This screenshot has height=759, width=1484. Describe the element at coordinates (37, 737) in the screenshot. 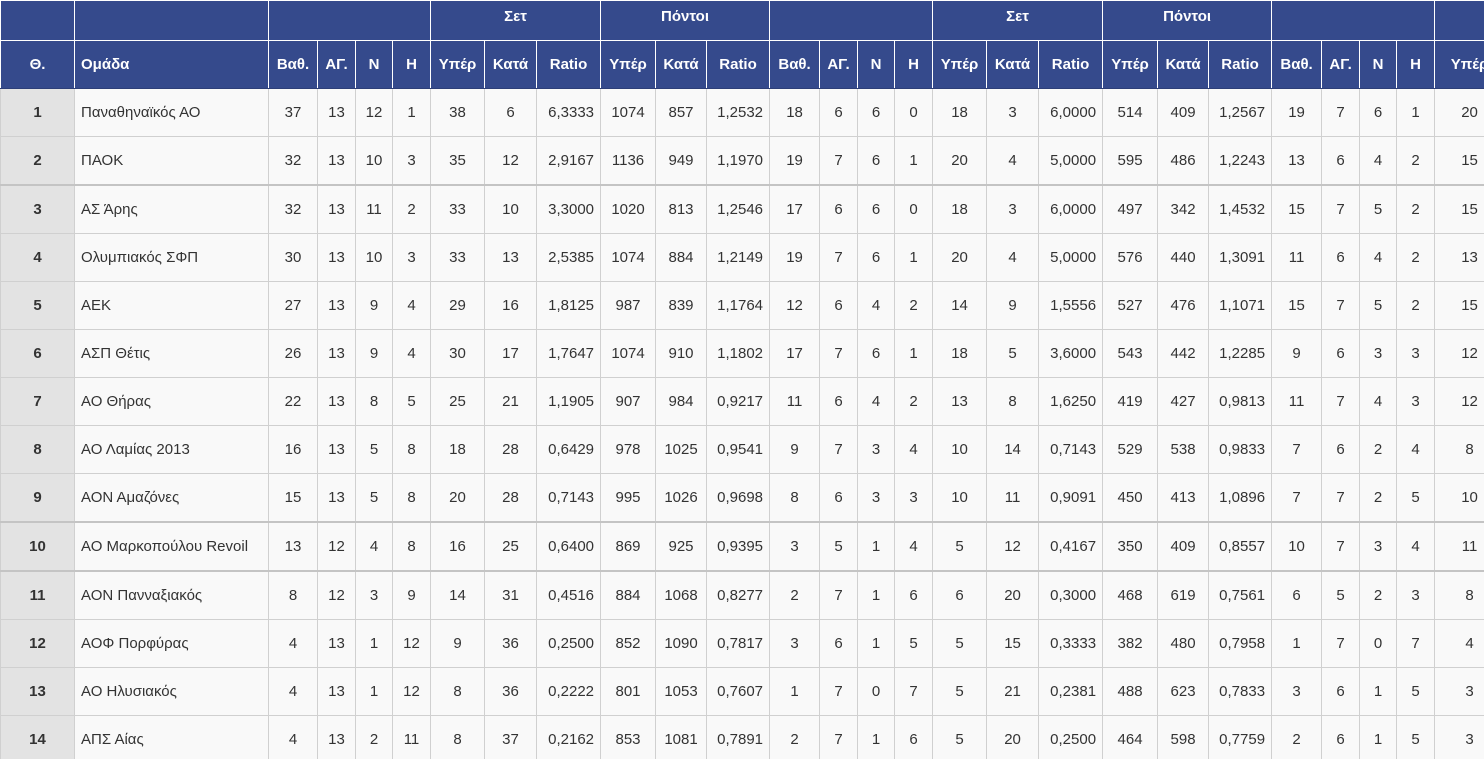

I see `cell-rank: 14` at that location.